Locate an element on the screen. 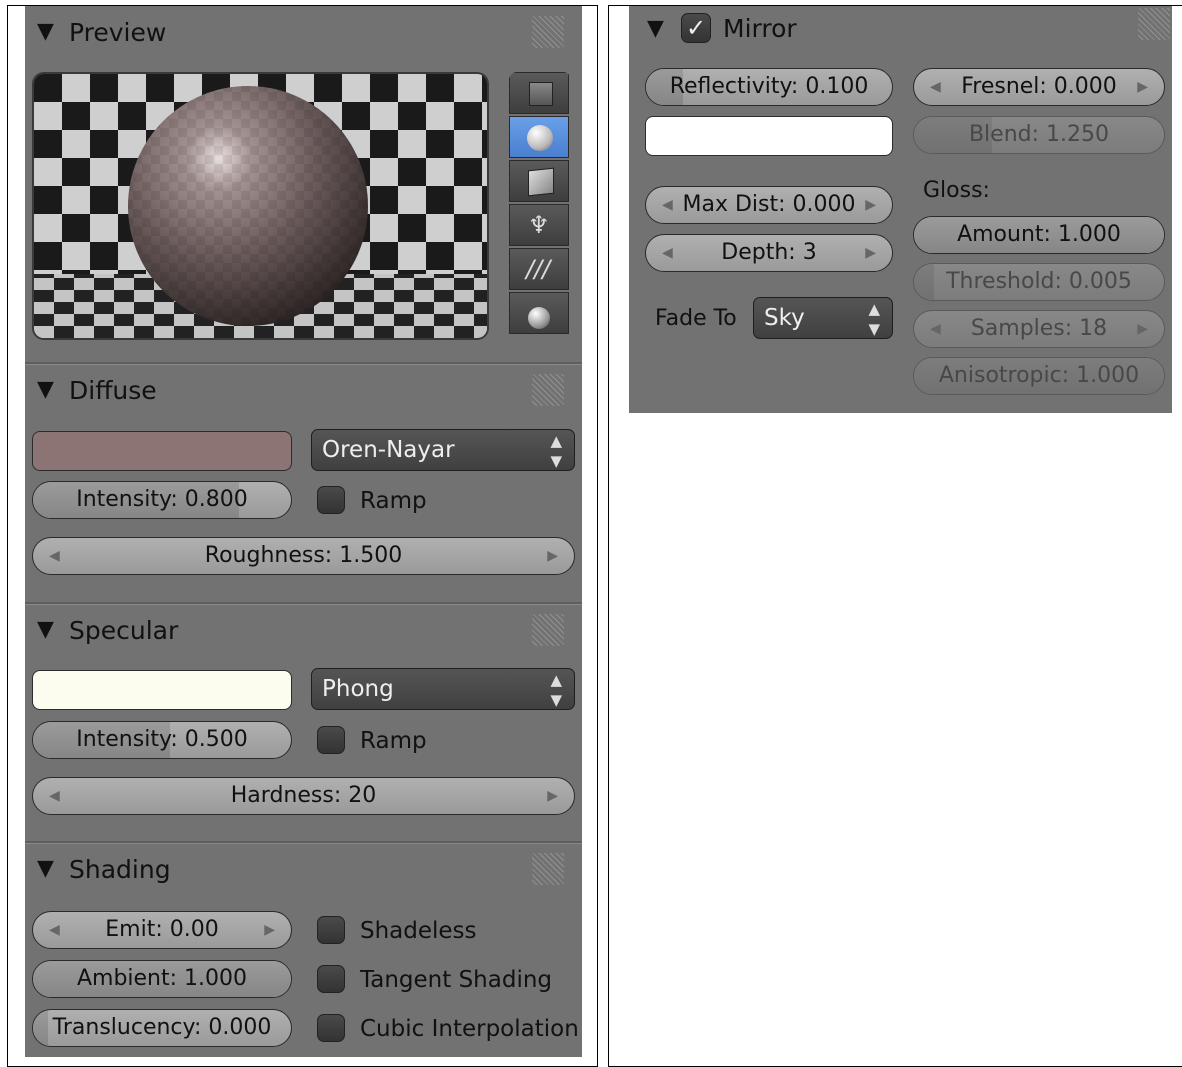 This screenshot has width=1182, height=1067. preview-sphere-button is located at coordinates (539, 137).